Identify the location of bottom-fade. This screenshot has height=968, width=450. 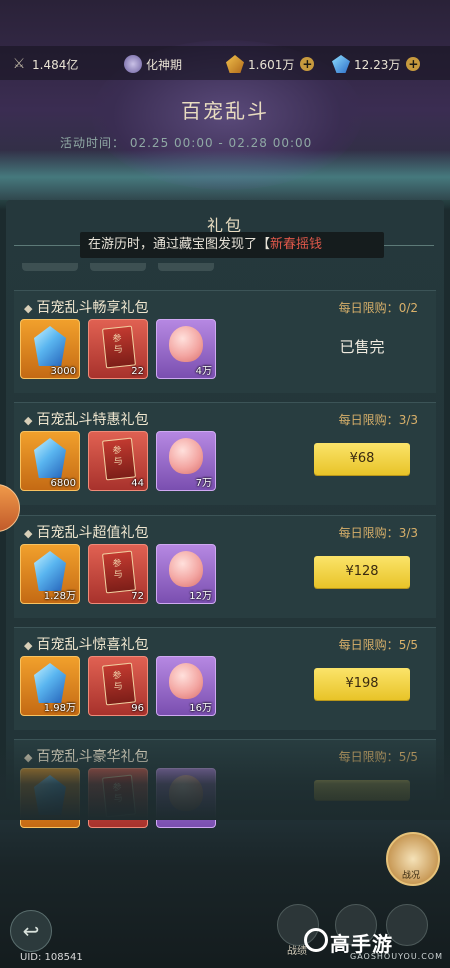
(225, 780).